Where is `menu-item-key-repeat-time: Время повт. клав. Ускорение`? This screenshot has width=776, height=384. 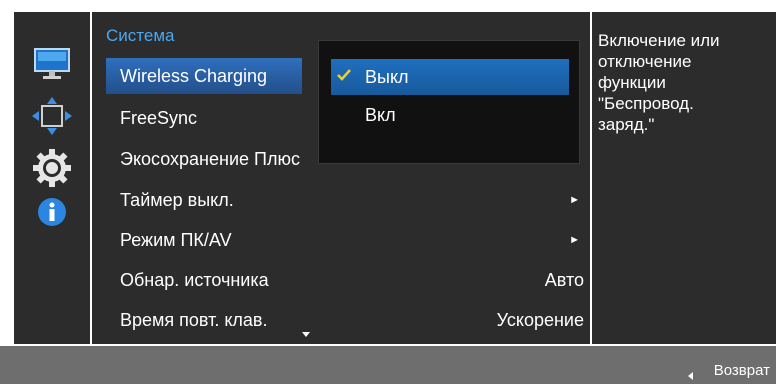 menu-item-key-repeat-time: Время повт. клав. Ускорение is located at coordinates (345, 320).